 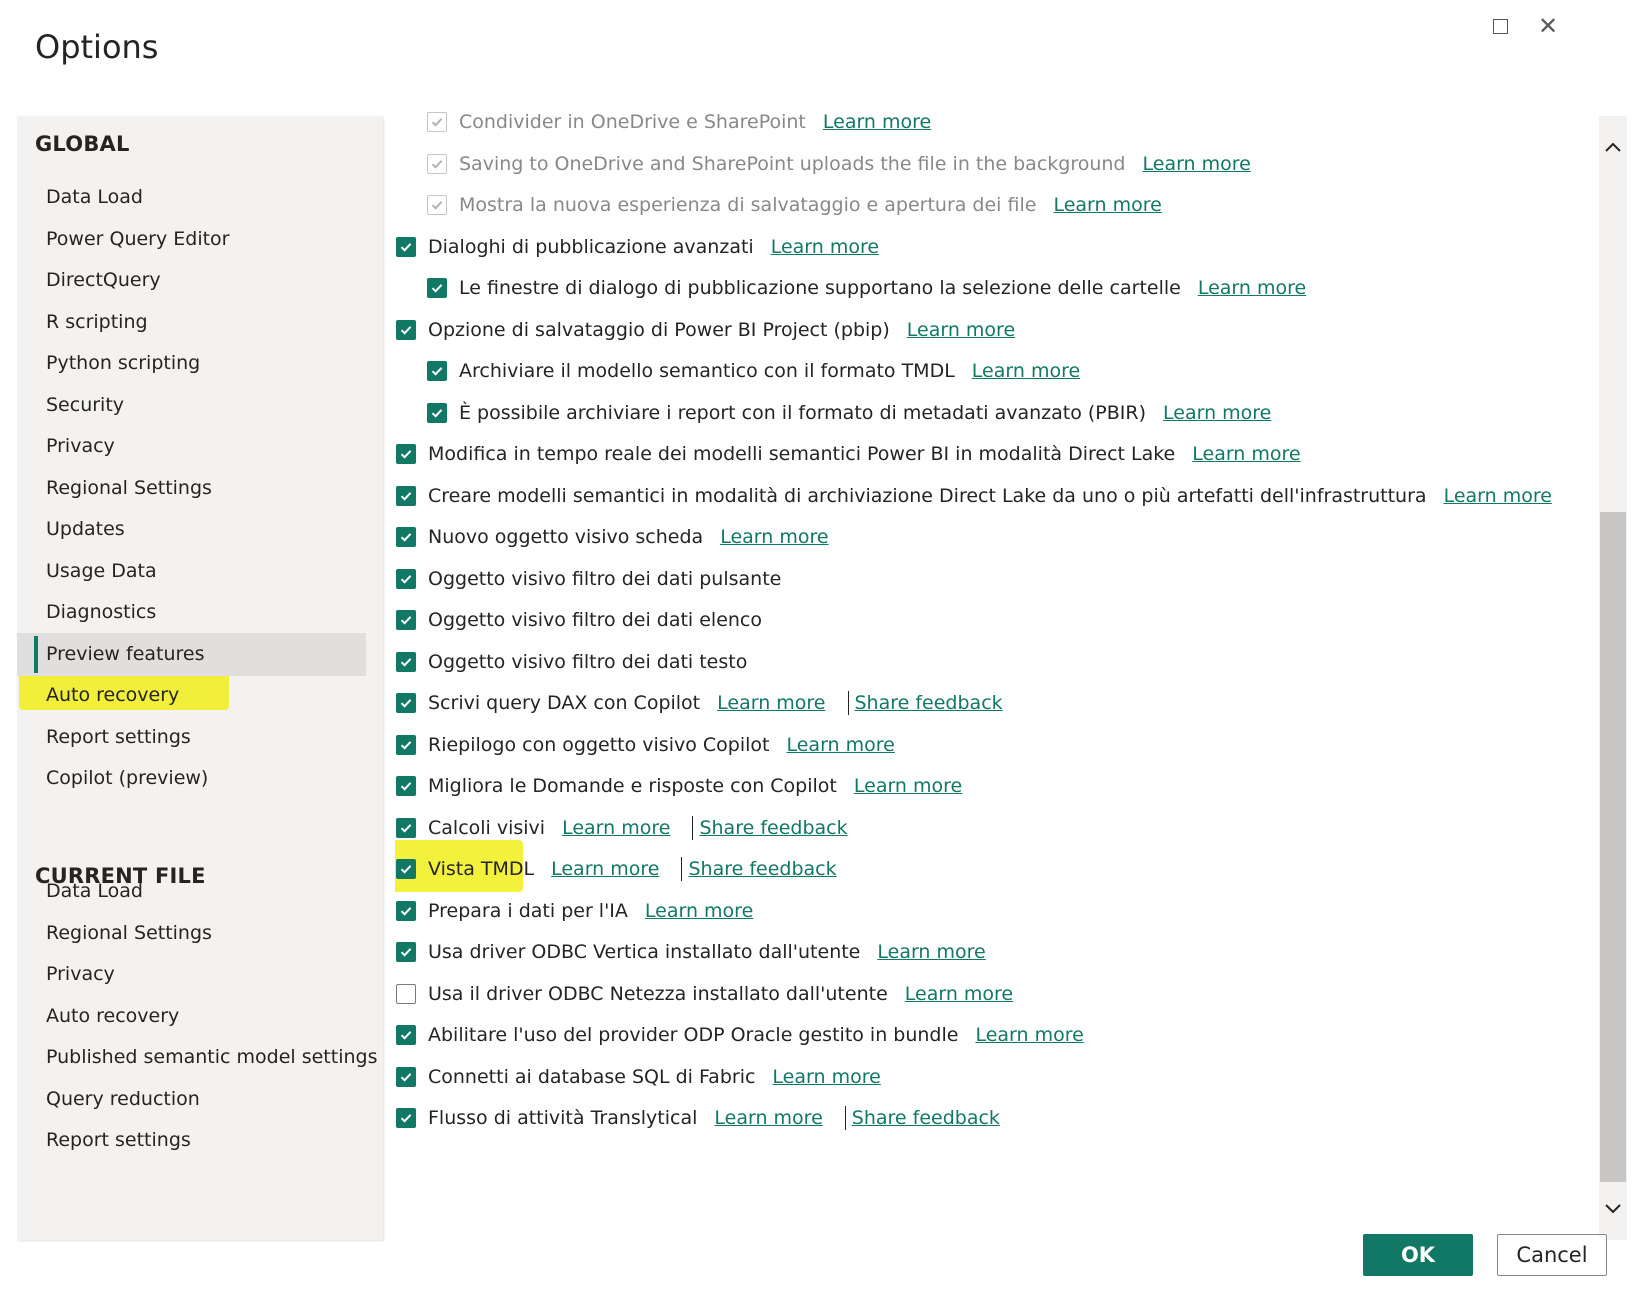 What do you see at coordinates (191, 654) in the screenshot?
I see `sidebar-item-preview-features: Preview features` at bounding box center [191, 654].